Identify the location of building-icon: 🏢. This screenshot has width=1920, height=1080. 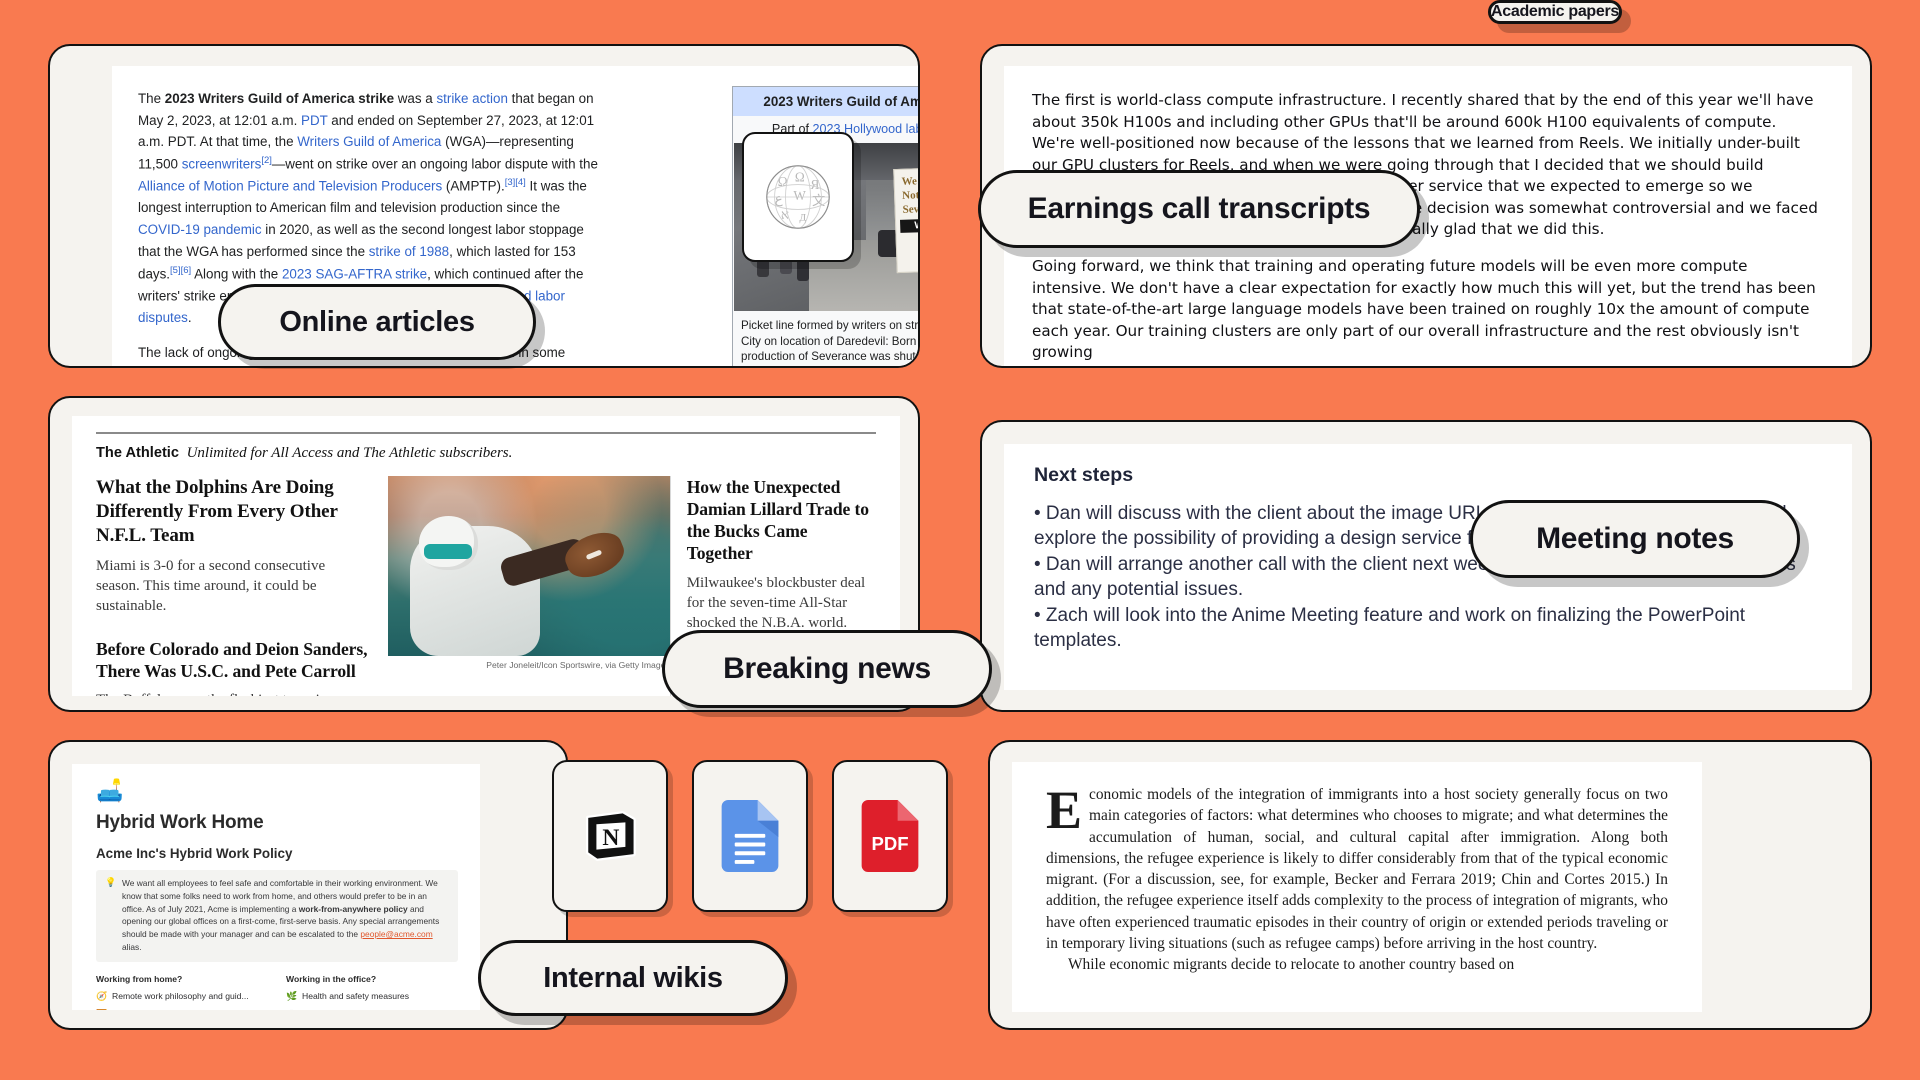
(291, 1009).